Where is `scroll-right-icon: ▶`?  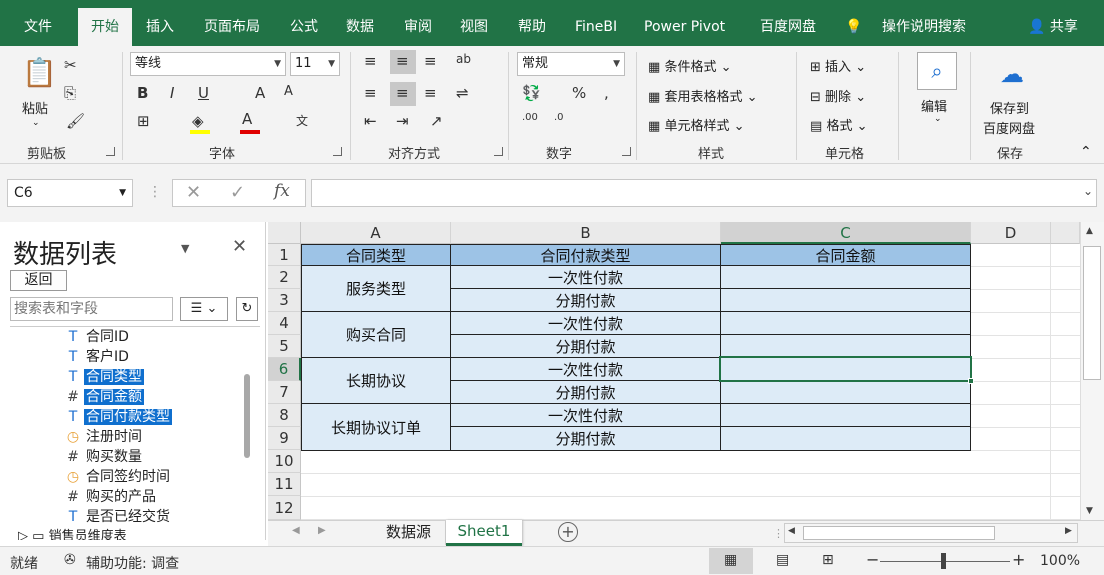
scroll-right-icon: ▶ is located at coordinates (1068, 531).